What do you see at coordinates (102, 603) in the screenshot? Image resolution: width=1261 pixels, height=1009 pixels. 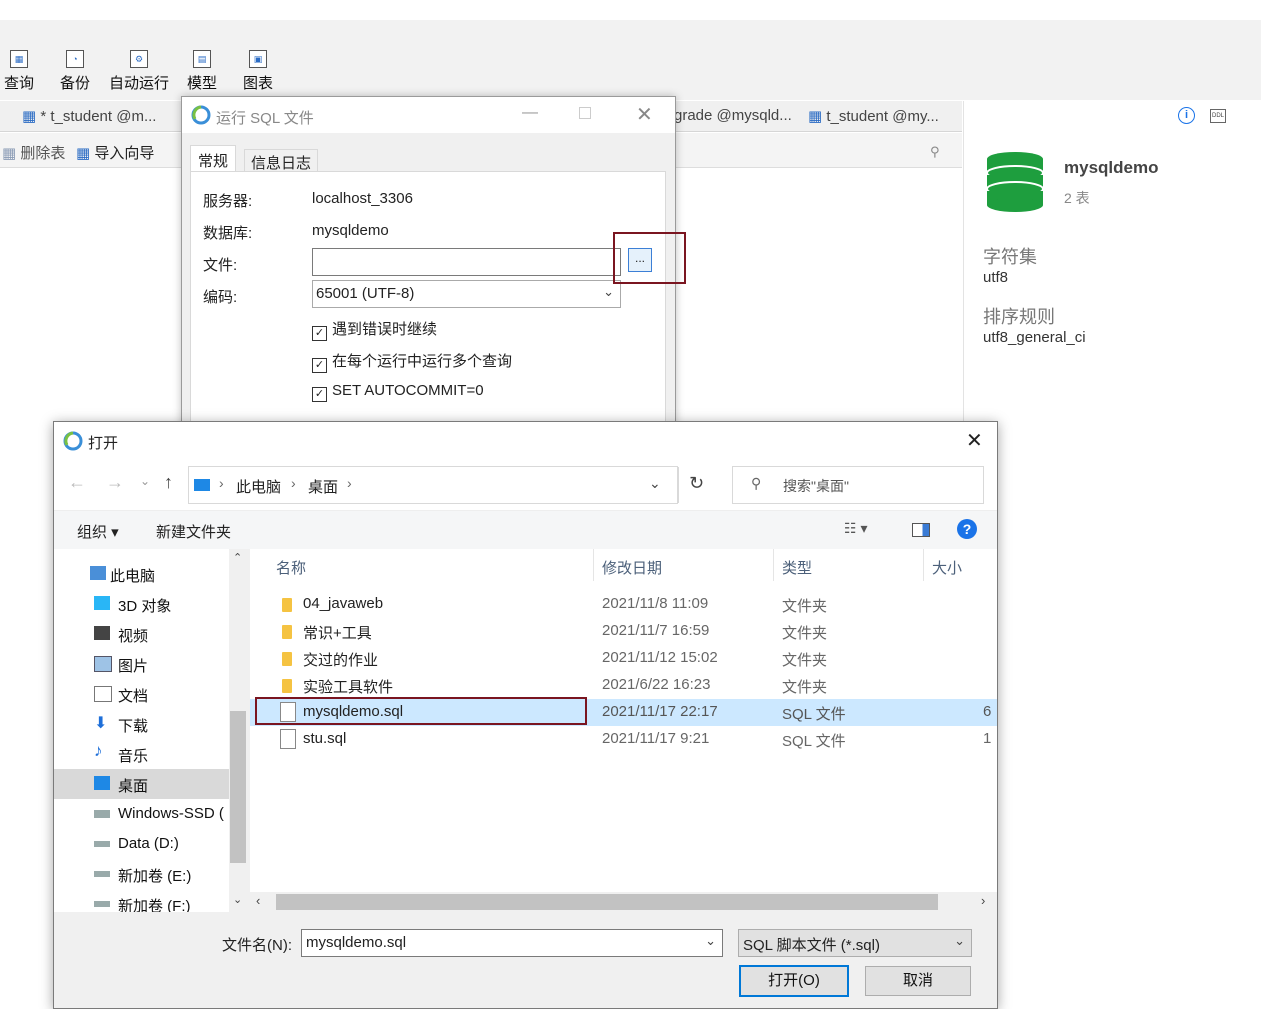 I see `cube-icon` at bounding box center [102, 603].